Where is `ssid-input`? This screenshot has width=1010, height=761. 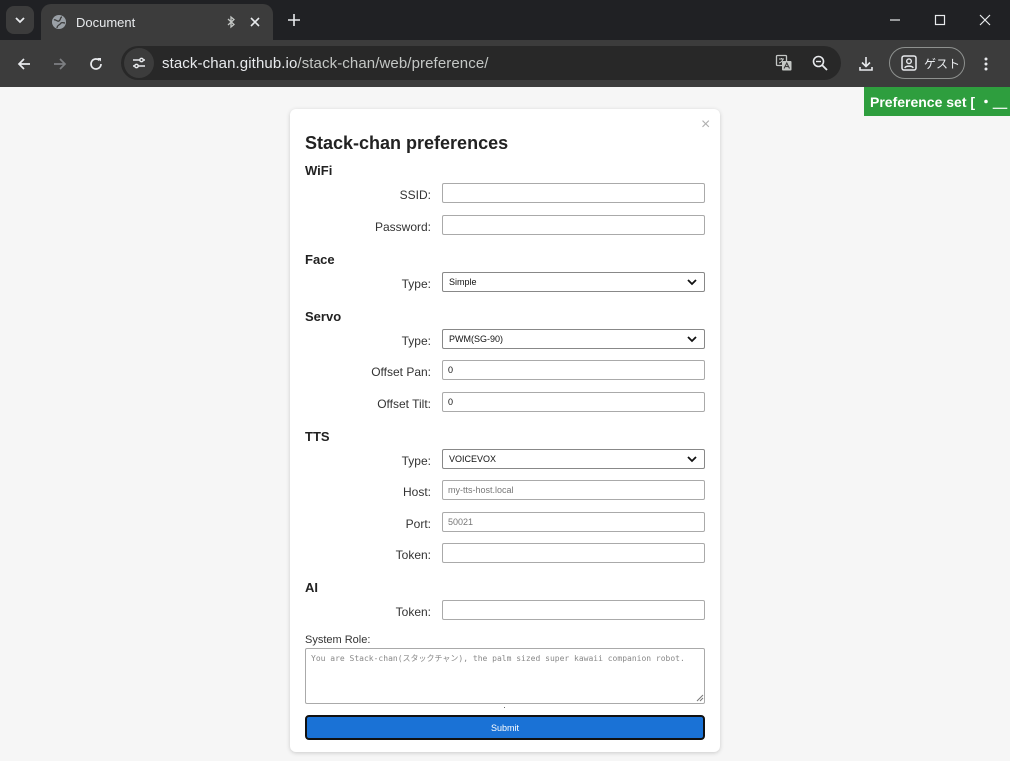
ssid-input is located at coordinates (573, 193).